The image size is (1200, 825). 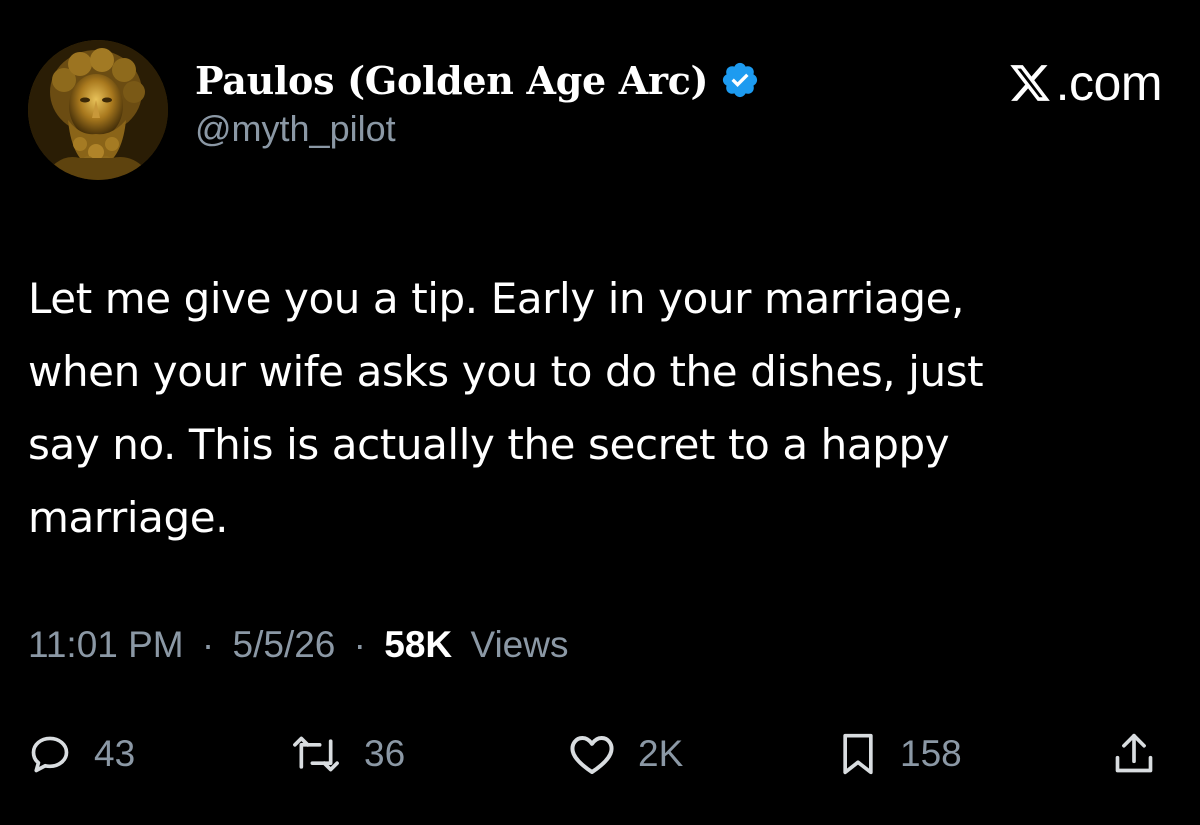 I want to click on bookmark-button: 158, so click(x=900, y=754).